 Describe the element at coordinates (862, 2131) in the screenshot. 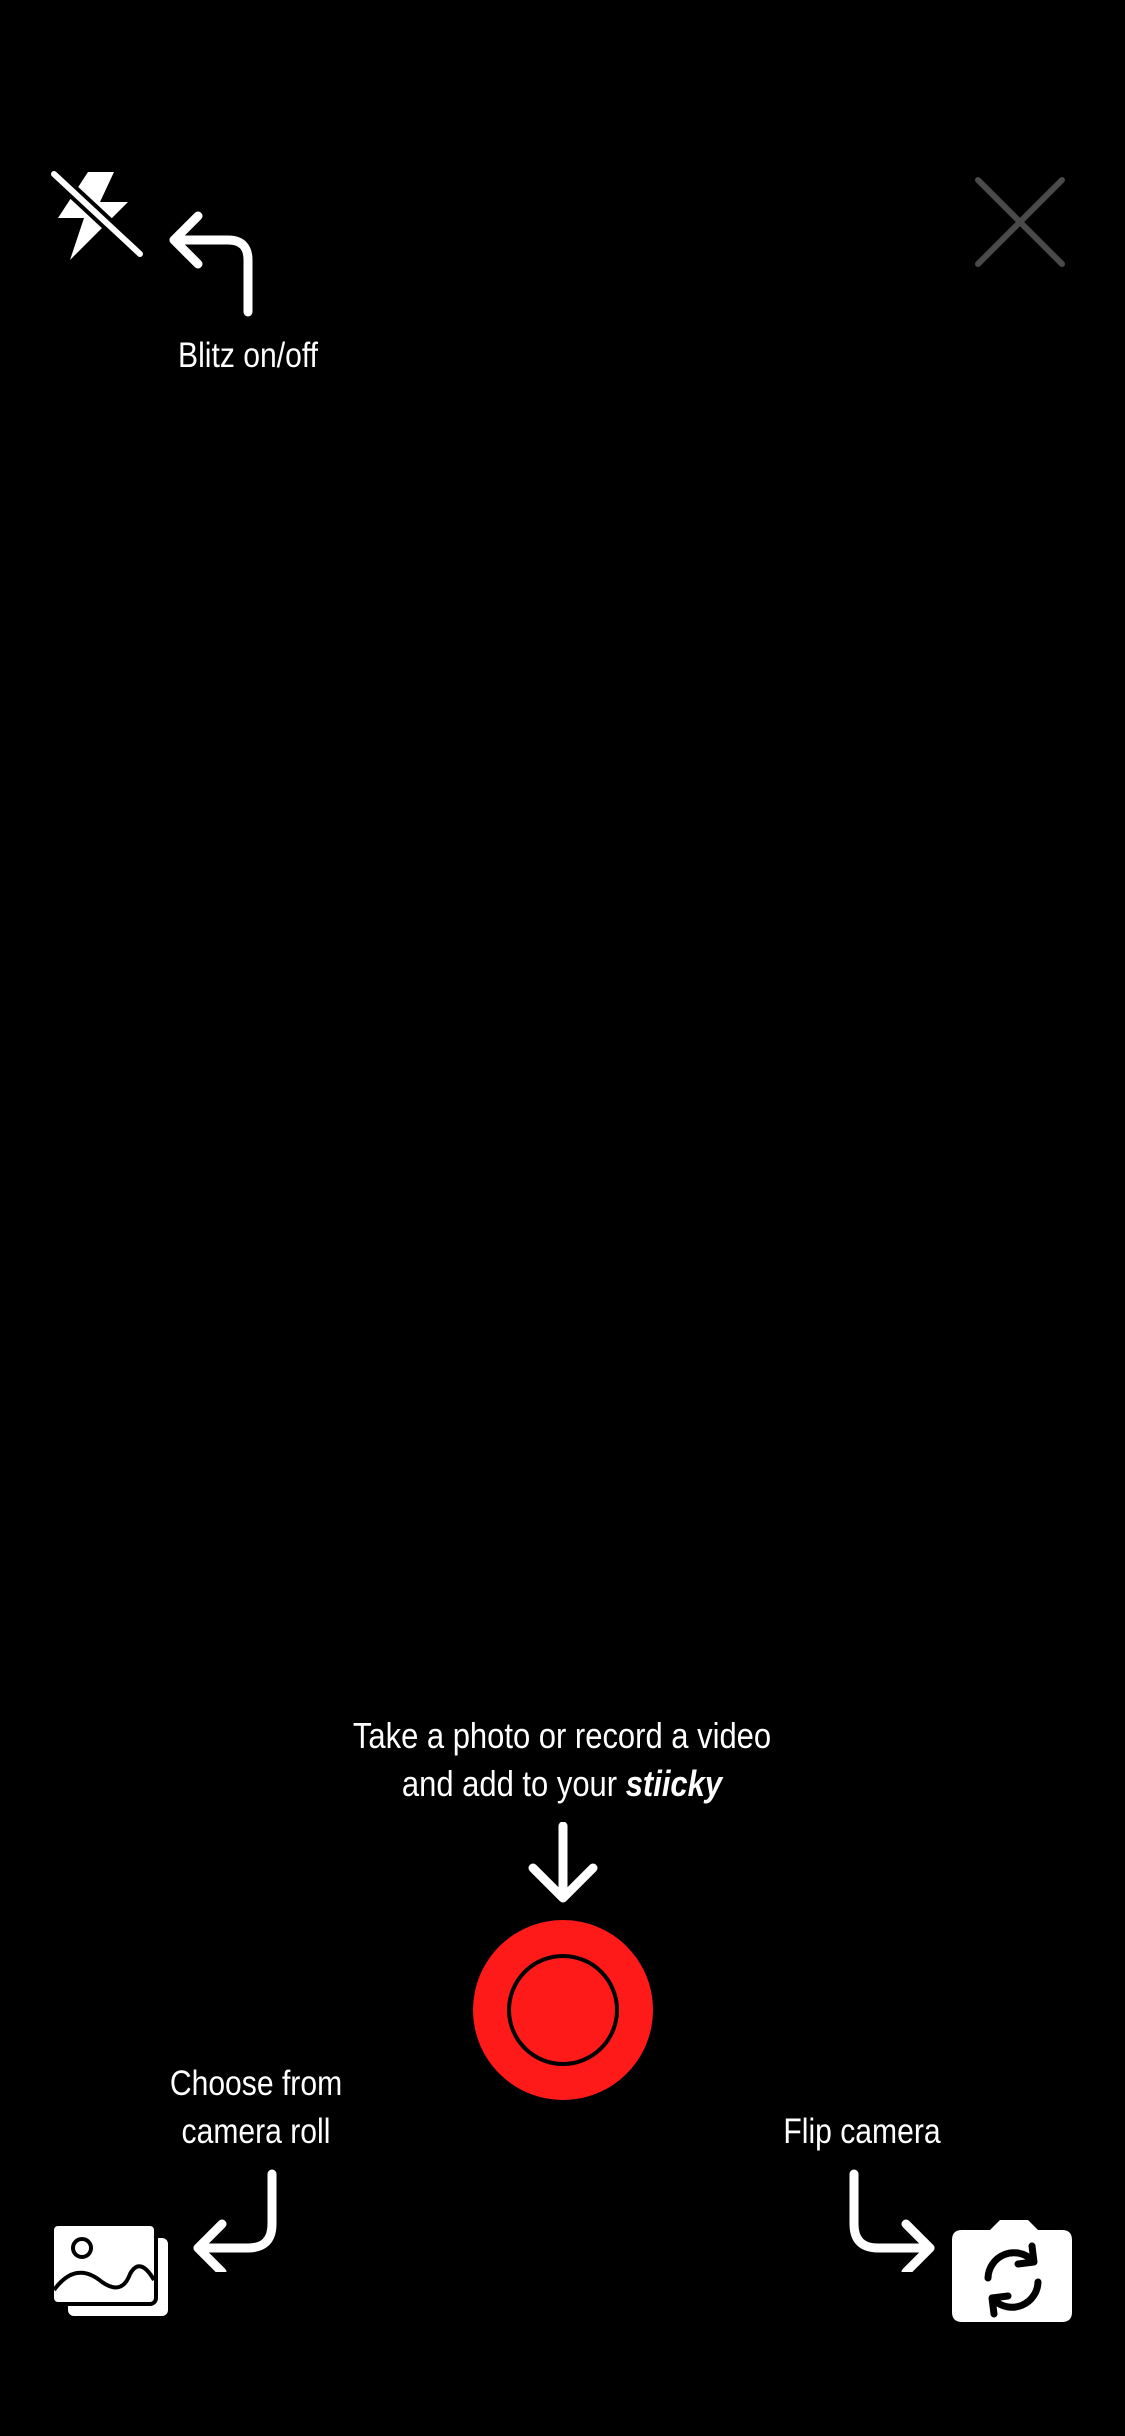

I see `flip-hint-label: Flip camera` at that location.